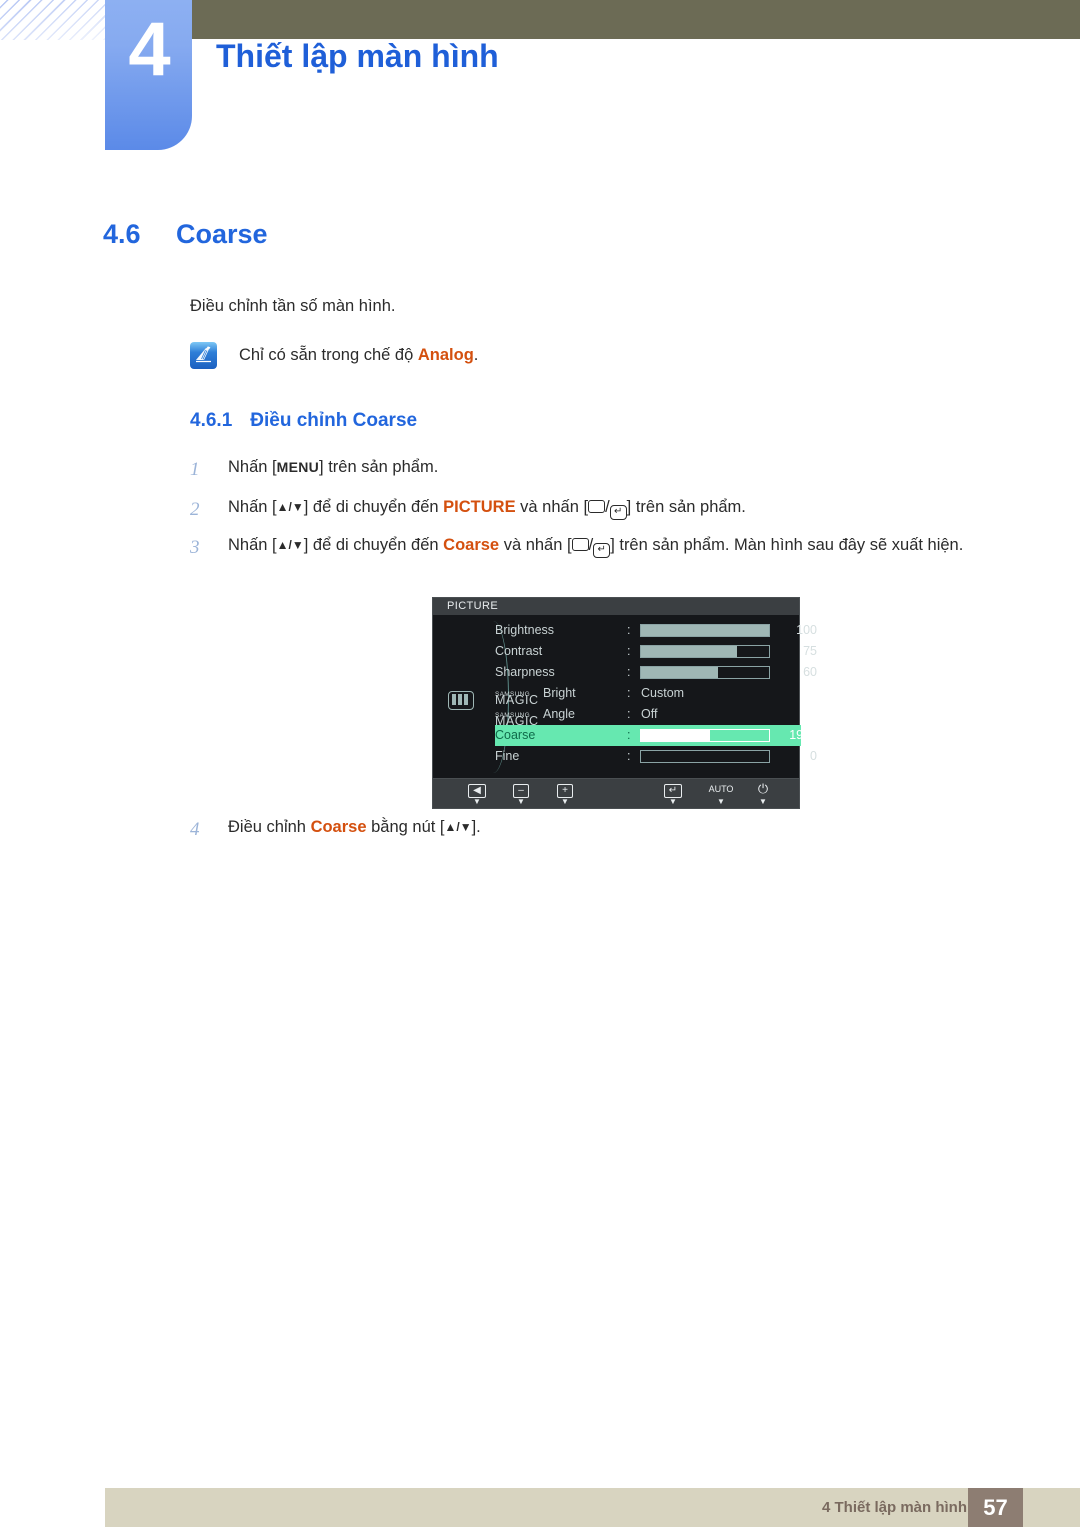 The height and width of the screenshot is (1527, 1080). I want to click on step-highlight-term: PICTURE, so click(479, 507).